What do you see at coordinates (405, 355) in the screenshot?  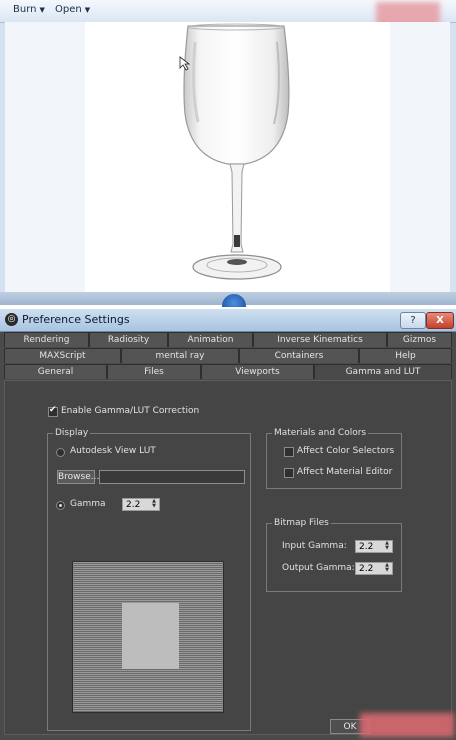 I see `tab-help: Help` at bounding box center [405, 355].